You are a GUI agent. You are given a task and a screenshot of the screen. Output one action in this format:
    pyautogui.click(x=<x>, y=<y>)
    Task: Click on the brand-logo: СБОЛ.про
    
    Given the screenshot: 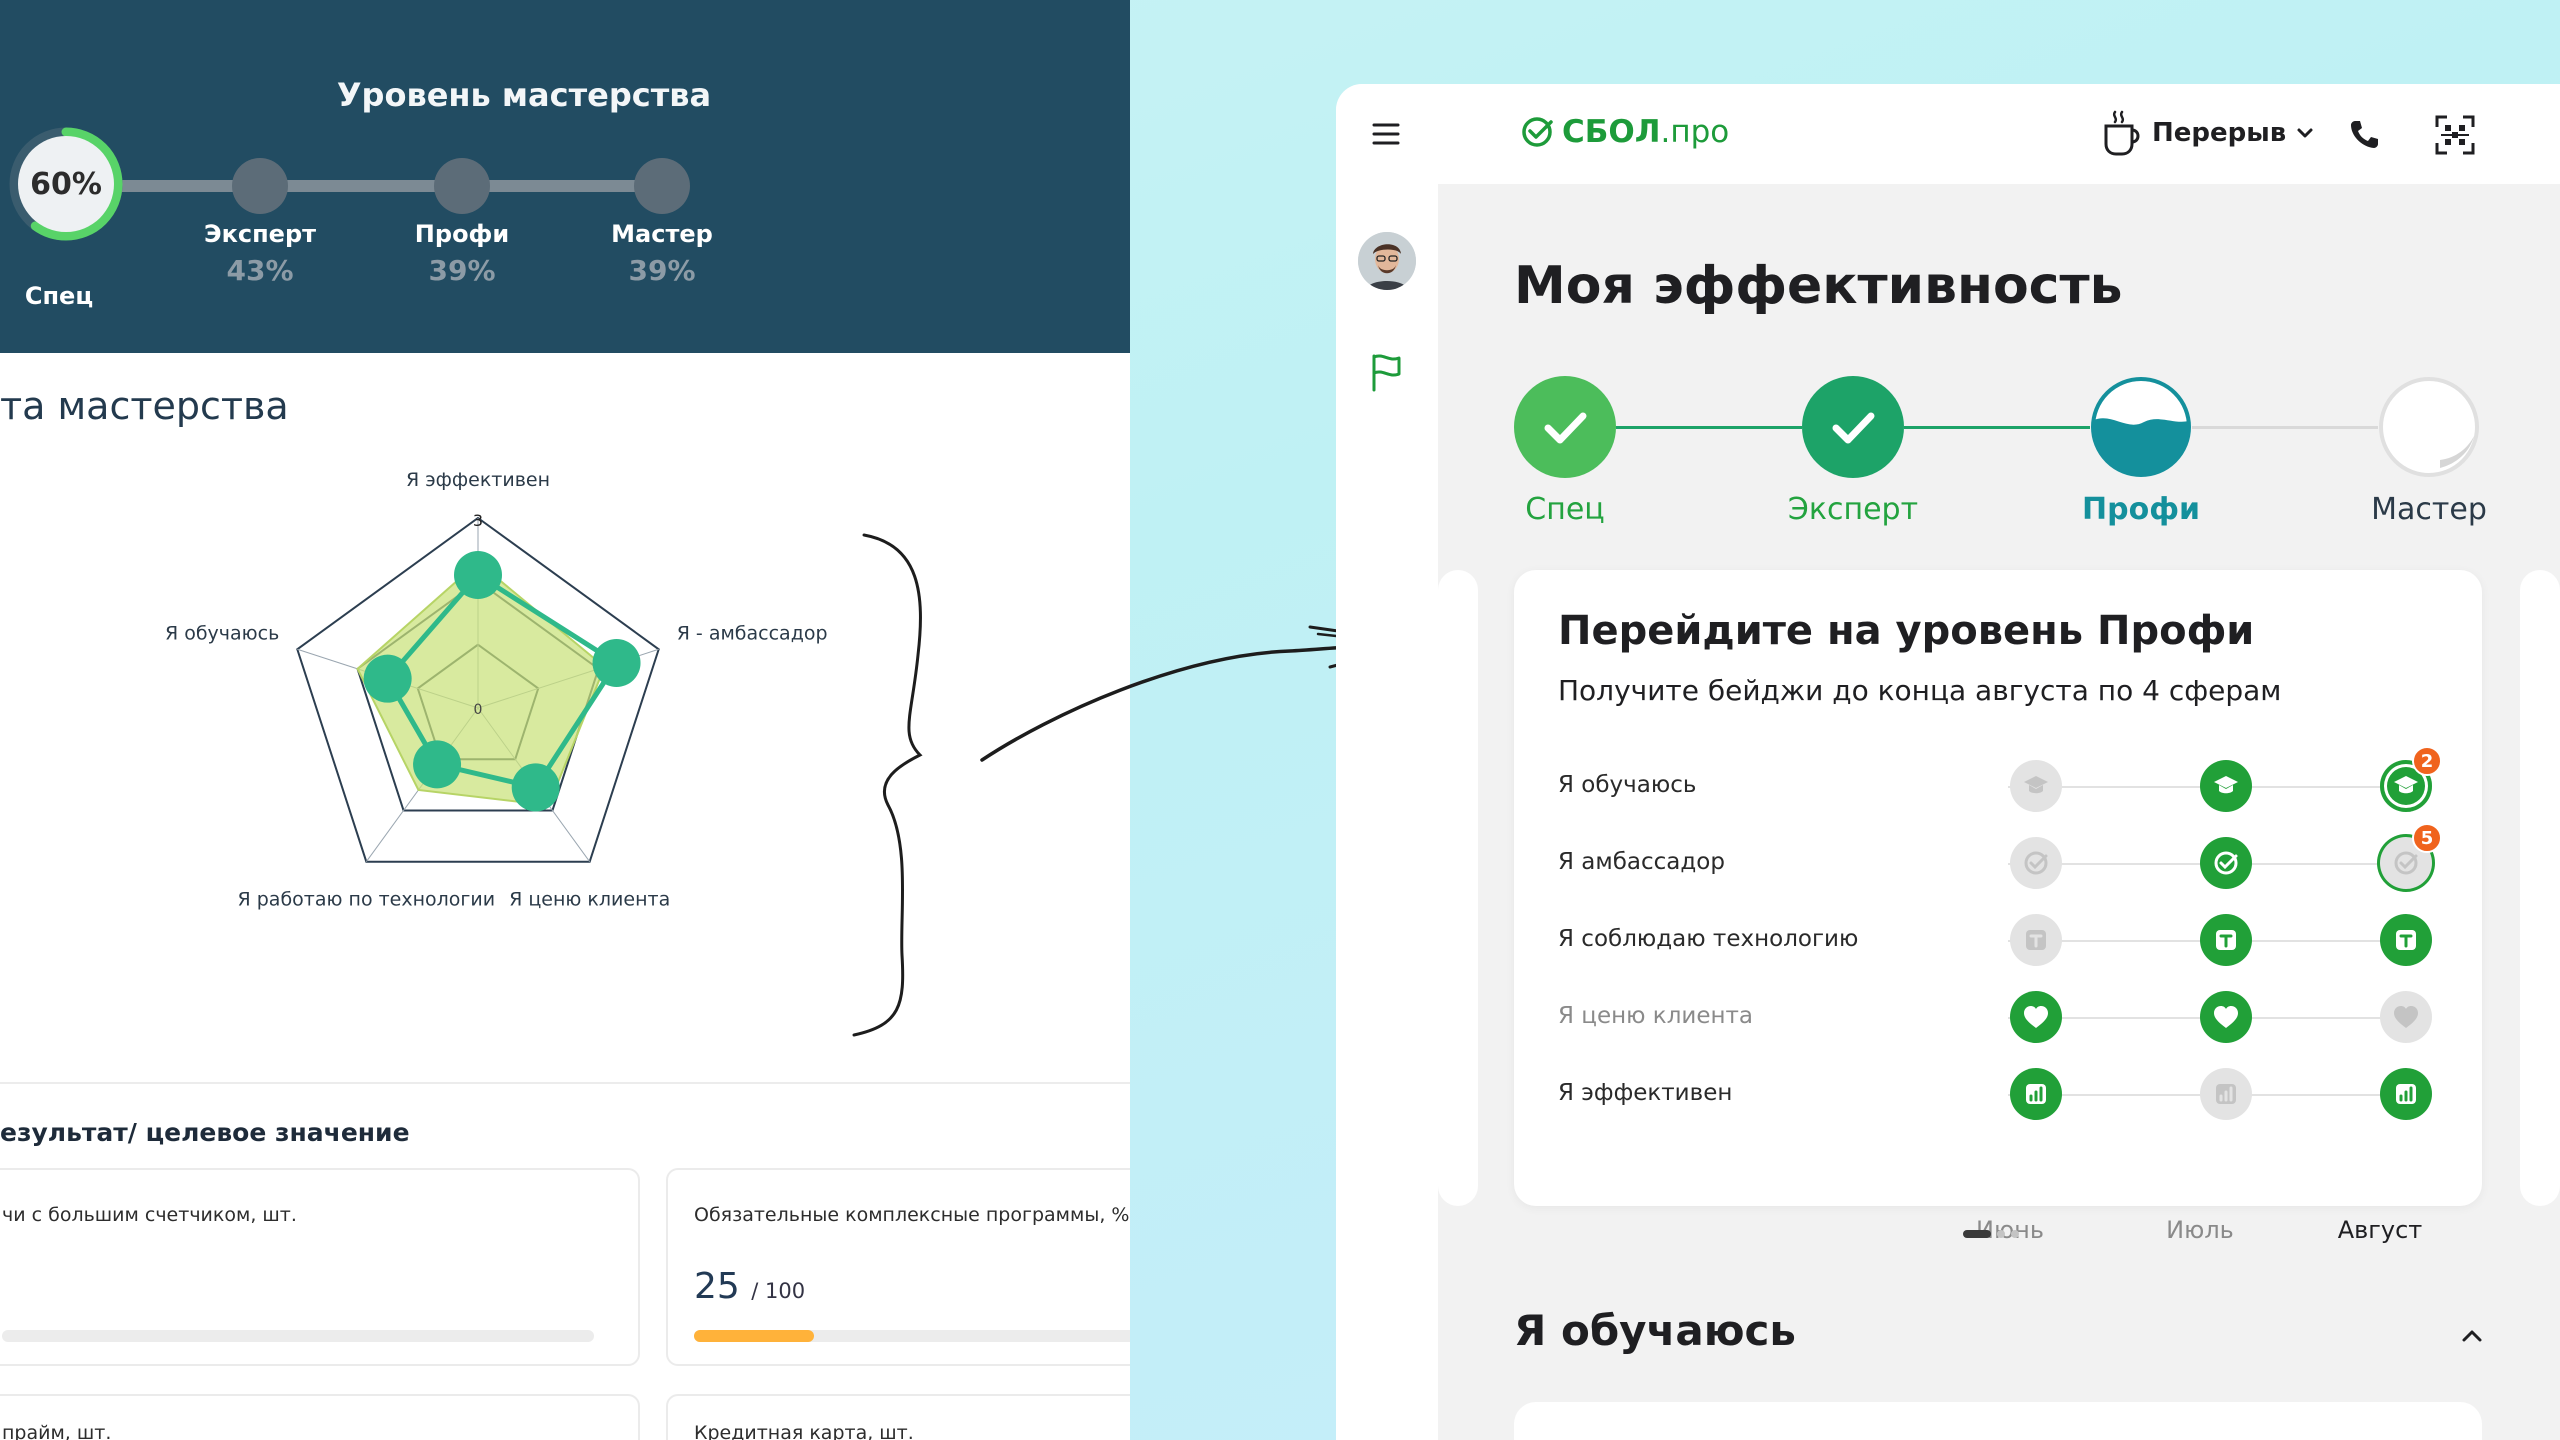 What is the action you would take?
    pyautogui.click(x=1624, y=132)
    